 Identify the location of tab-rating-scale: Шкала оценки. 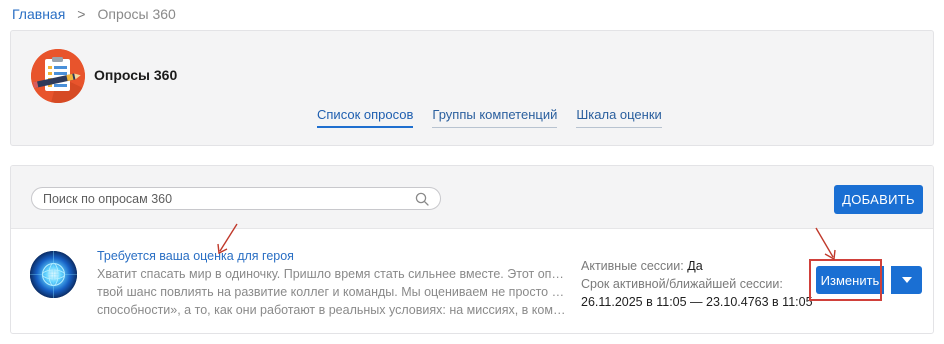
(619, 117).